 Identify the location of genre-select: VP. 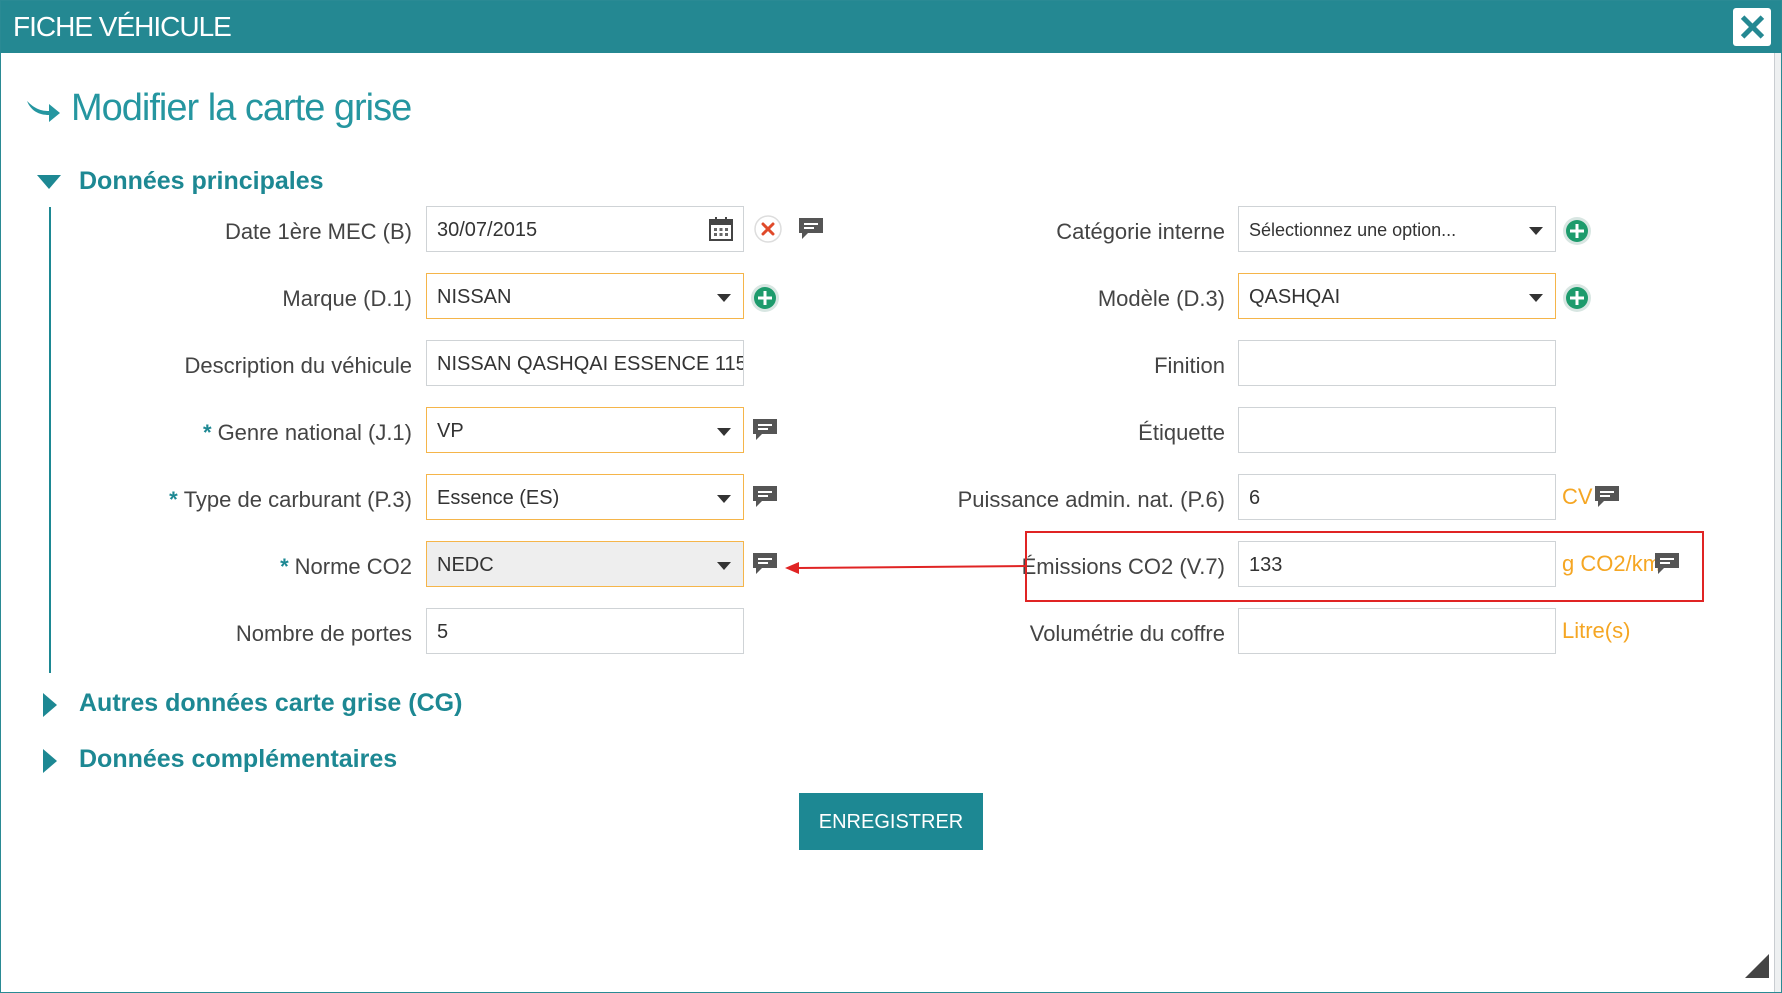
(585, 430).